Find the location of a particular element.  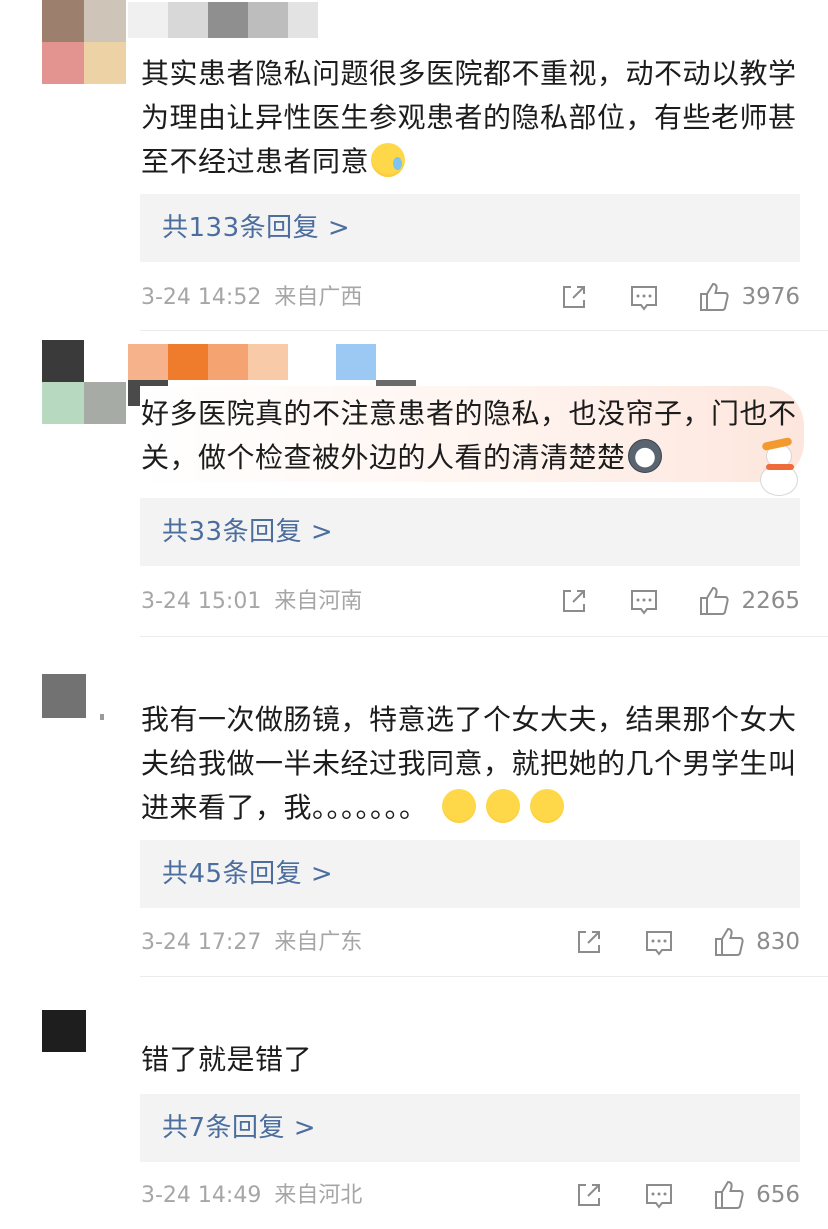

reply-box: 共133条回复 > is located at coordinates (470, 228).